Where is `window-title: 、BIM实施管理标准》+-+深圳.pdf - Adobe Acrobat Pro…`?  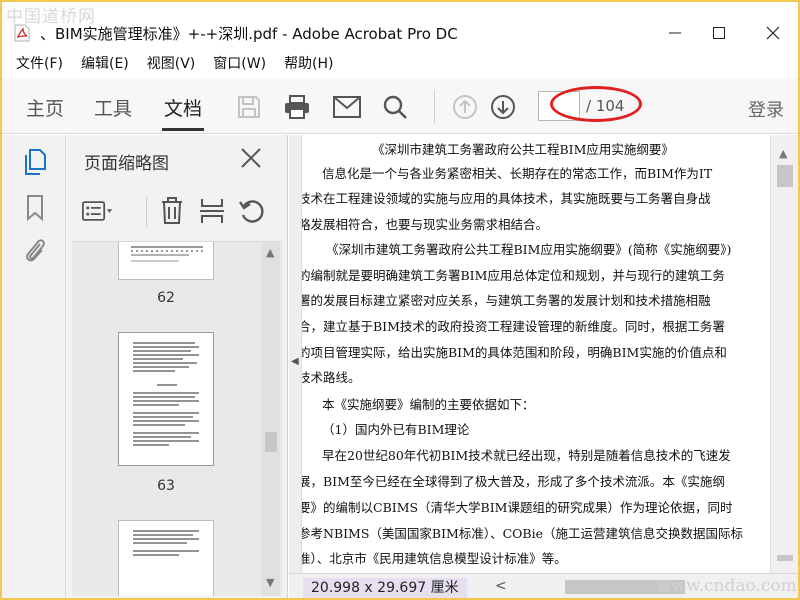
window-title: 、BIM实施管理标准》+-+深圳.pdf - Adobe Acrobat Pro… is located at coordinates (249, 34).